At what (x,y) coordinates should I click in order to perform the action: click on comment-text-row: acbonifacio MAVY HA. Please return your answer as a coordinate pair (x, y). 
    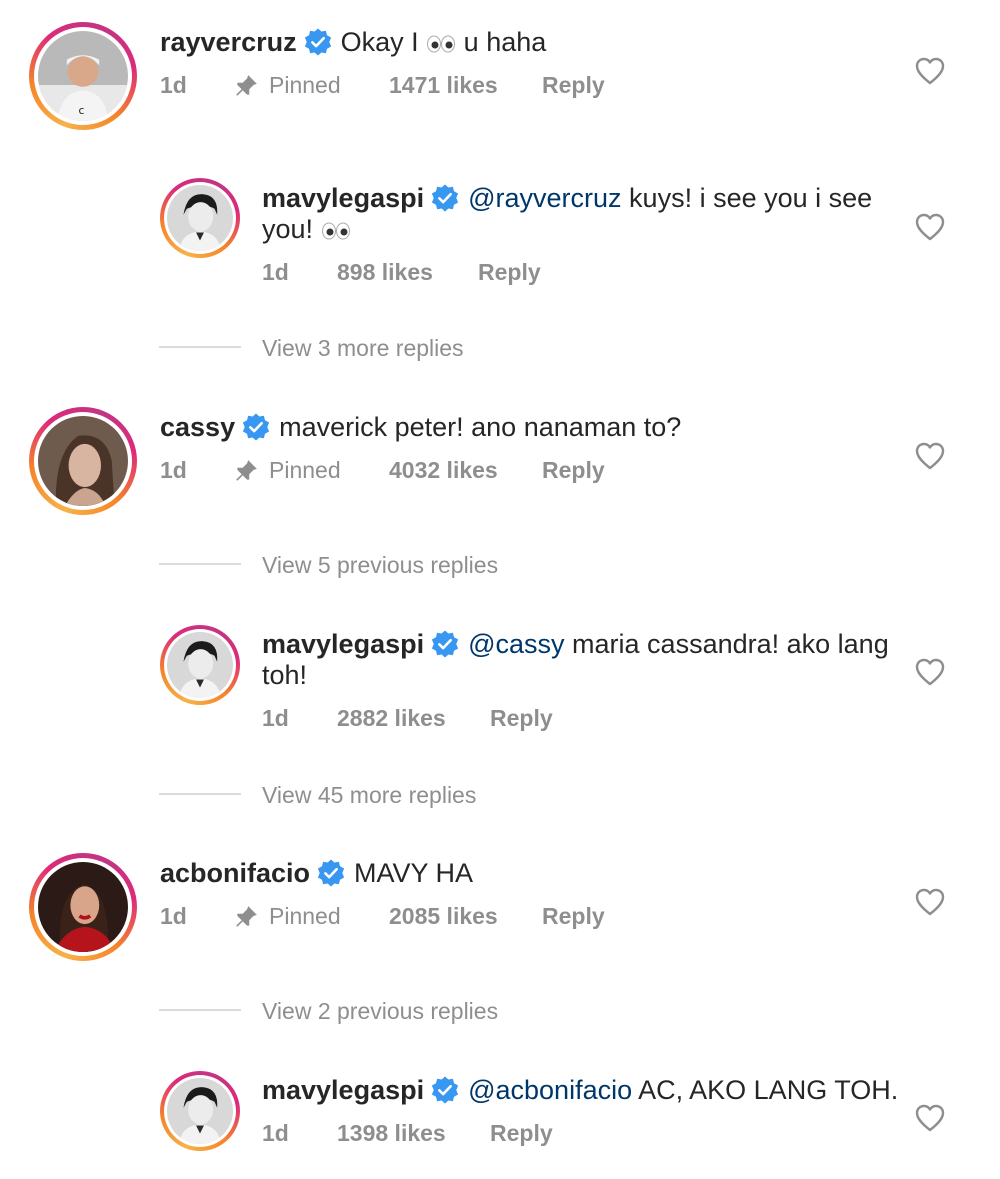
    Looking at the image, I should click on (316, 873).